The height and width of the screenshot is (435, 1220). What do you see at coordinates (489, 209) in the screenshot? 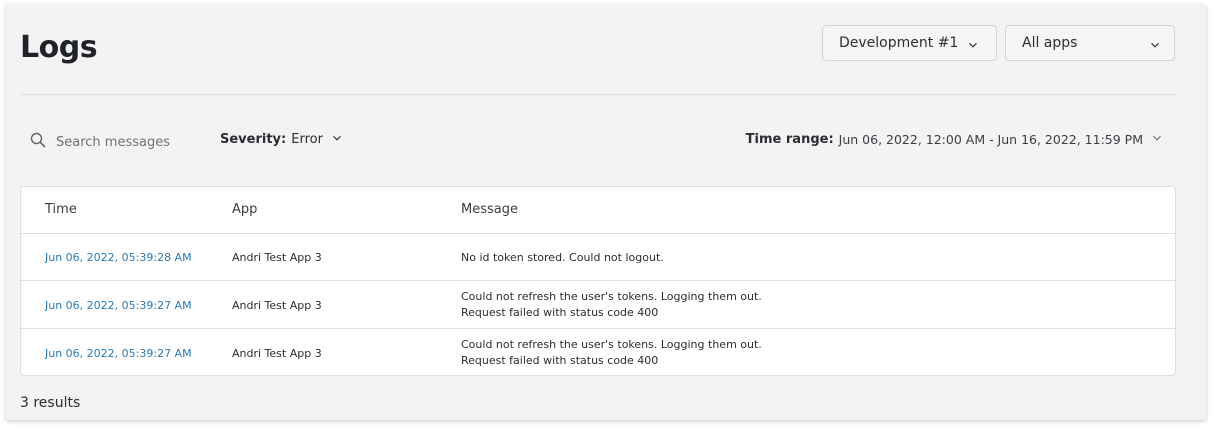
I see `column-header-message: Message` at bounding box center [489, 209].